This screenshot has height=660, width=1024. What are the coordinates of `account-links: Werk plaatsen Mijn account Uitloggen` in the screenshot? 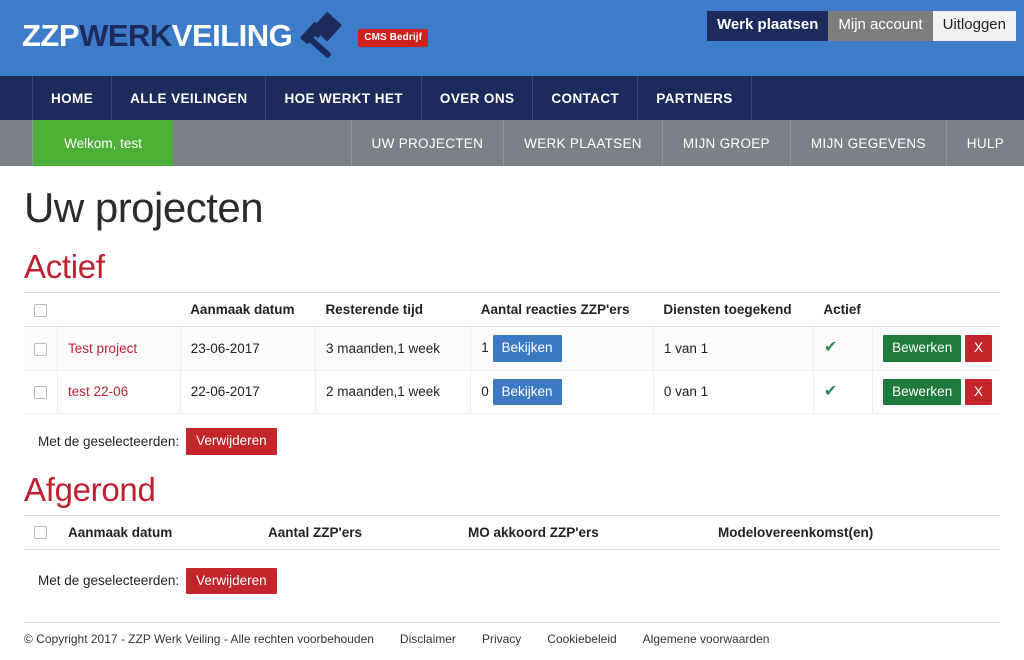 It's located at (861, 26).